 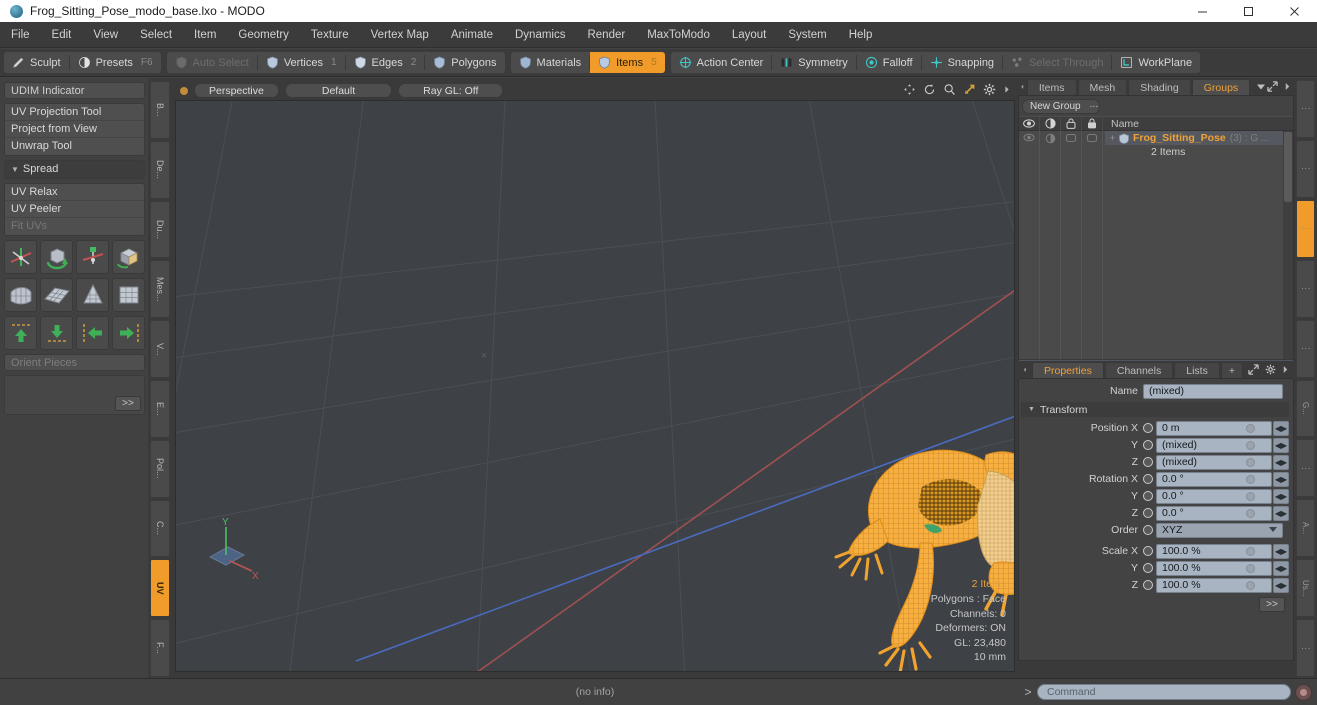 I want to click on tool-uv-relax: UV Relax, so click(x=74, y=192).